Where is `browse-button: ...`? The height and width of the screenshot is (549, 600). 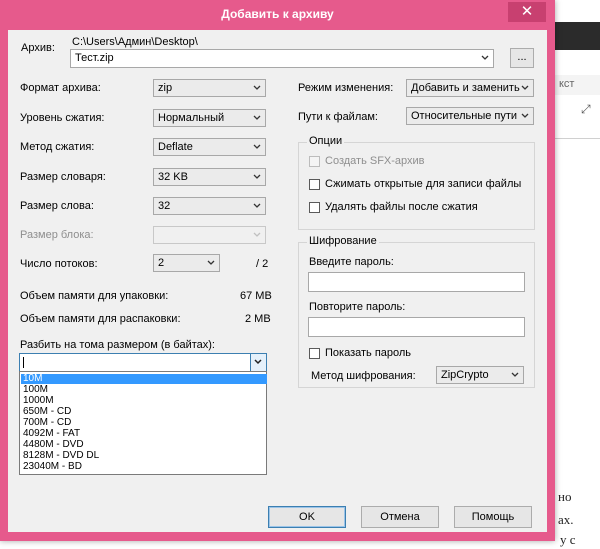
browse-button: ... is located at coordinates (522, 58).